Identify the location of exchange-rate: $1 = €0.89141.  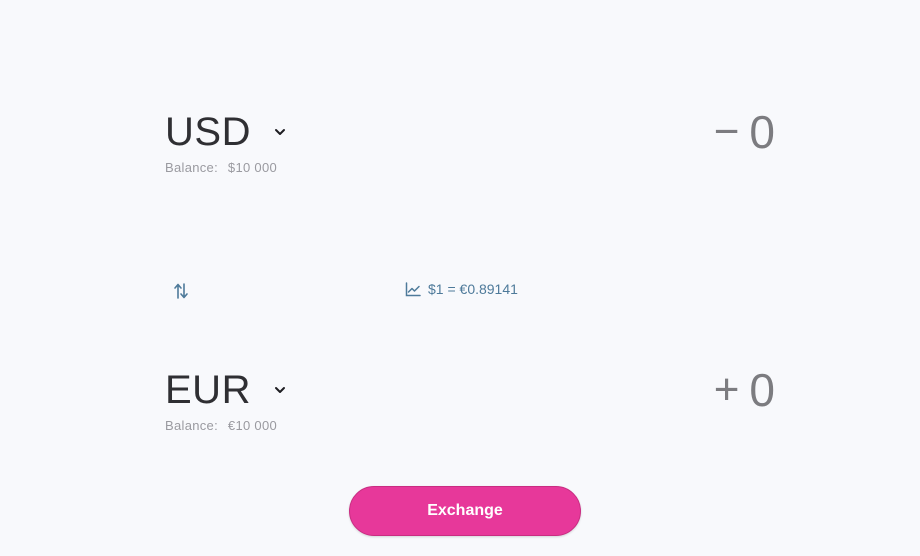
(461, 289).